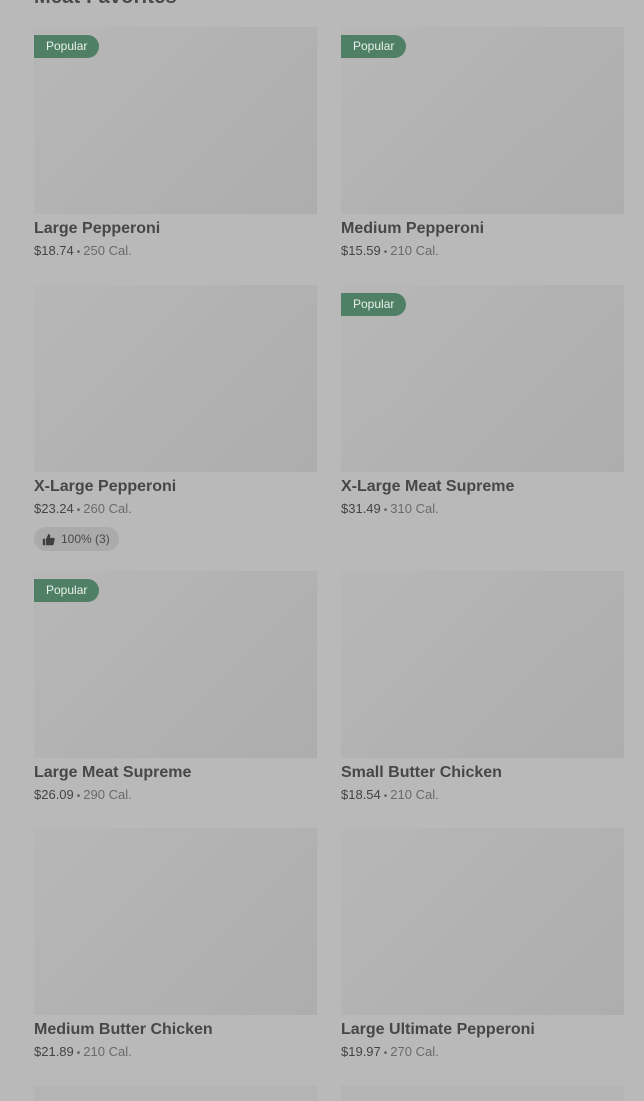 The width and height of the screenshot is (644, 1101). I want to click on item-name: Medium Butter Chicken, so click(175, 1030).